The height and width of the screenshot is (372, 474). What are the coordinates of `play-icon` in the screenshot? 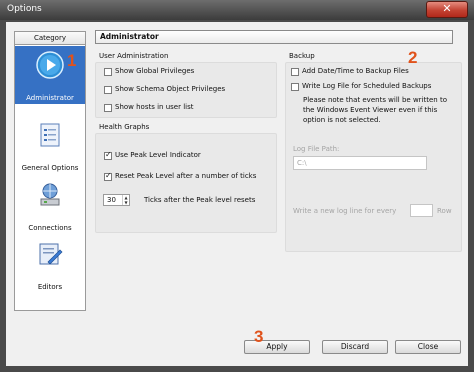 It's located at (50, 65).